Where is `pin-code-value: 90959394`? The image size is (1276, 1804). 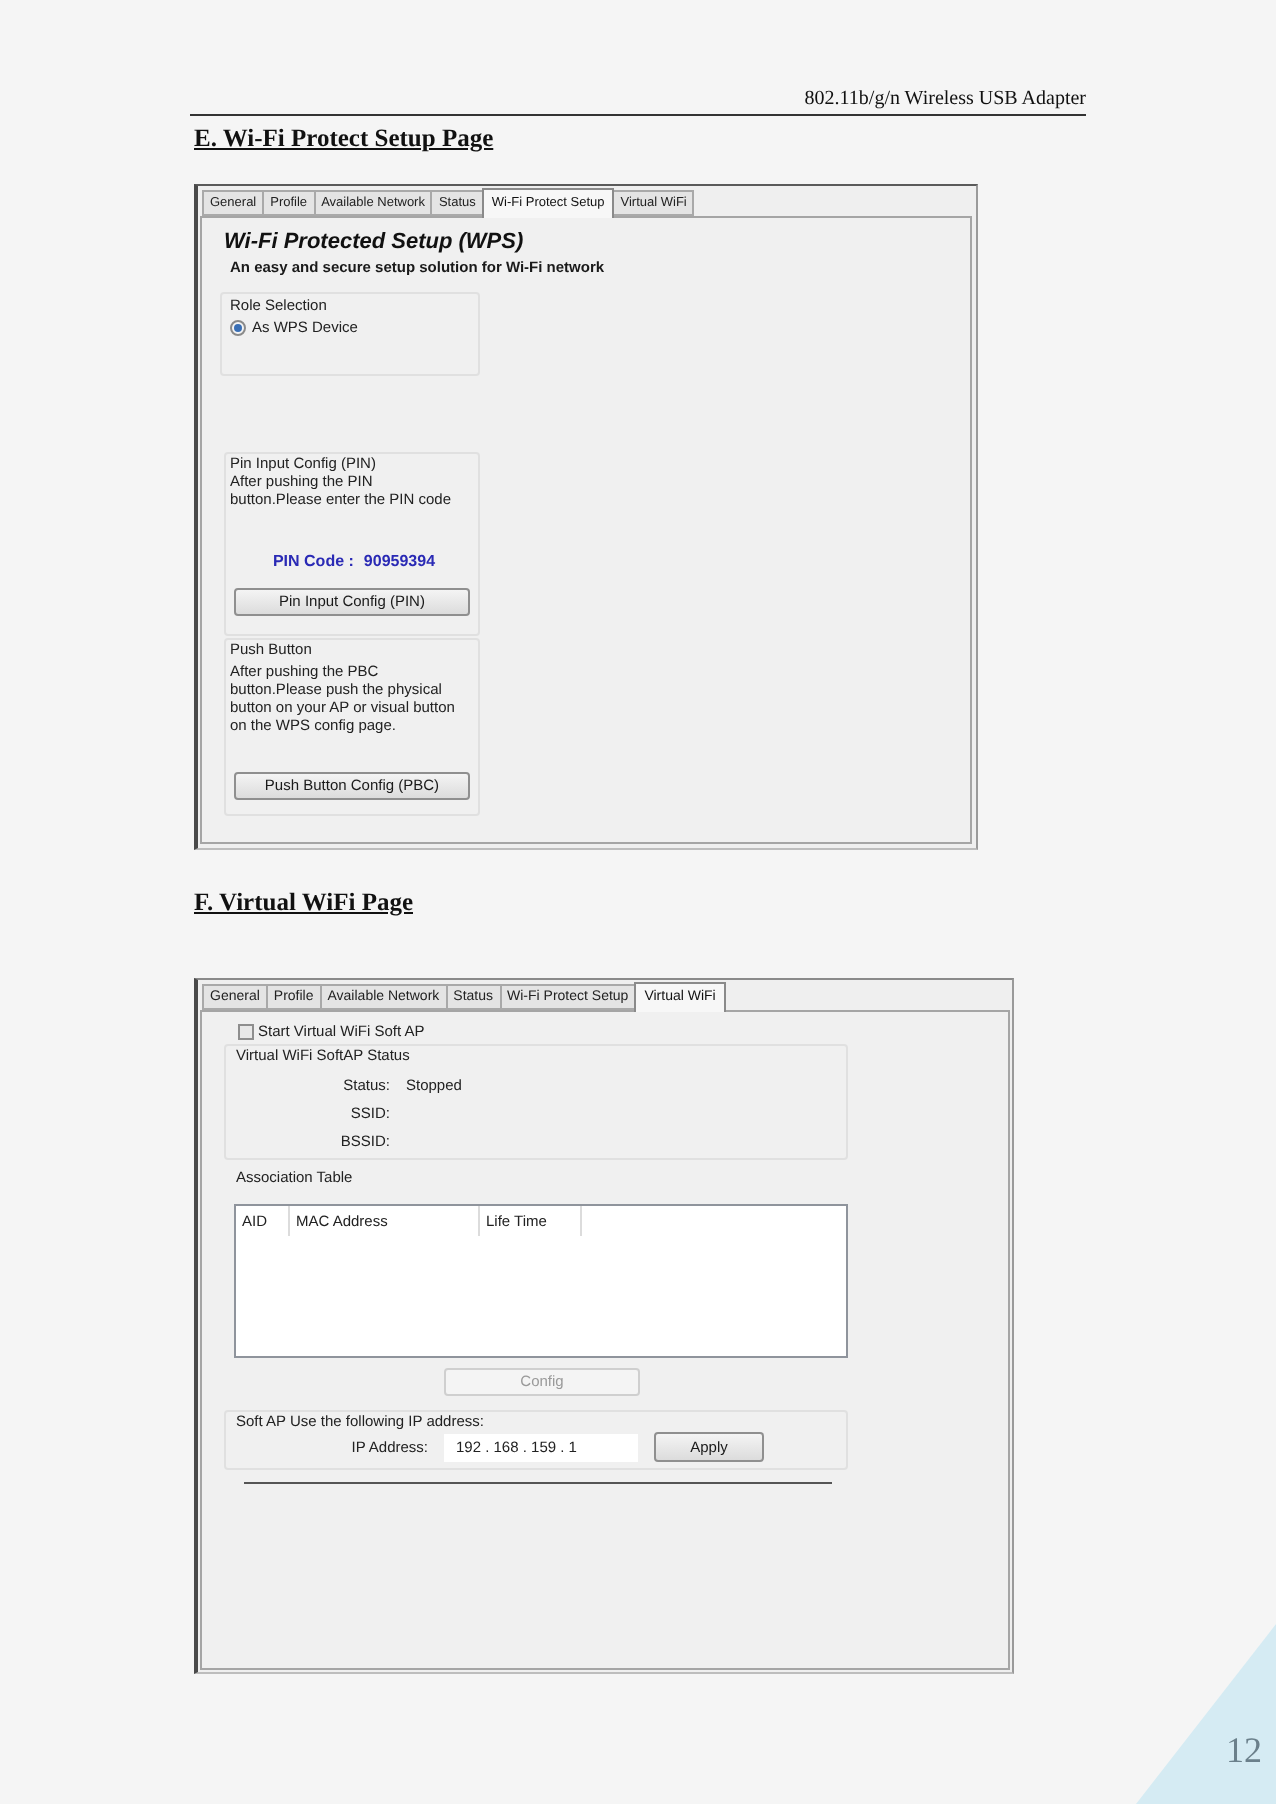 pin-code-value: 90959394 is located at coordinates (399, 562).